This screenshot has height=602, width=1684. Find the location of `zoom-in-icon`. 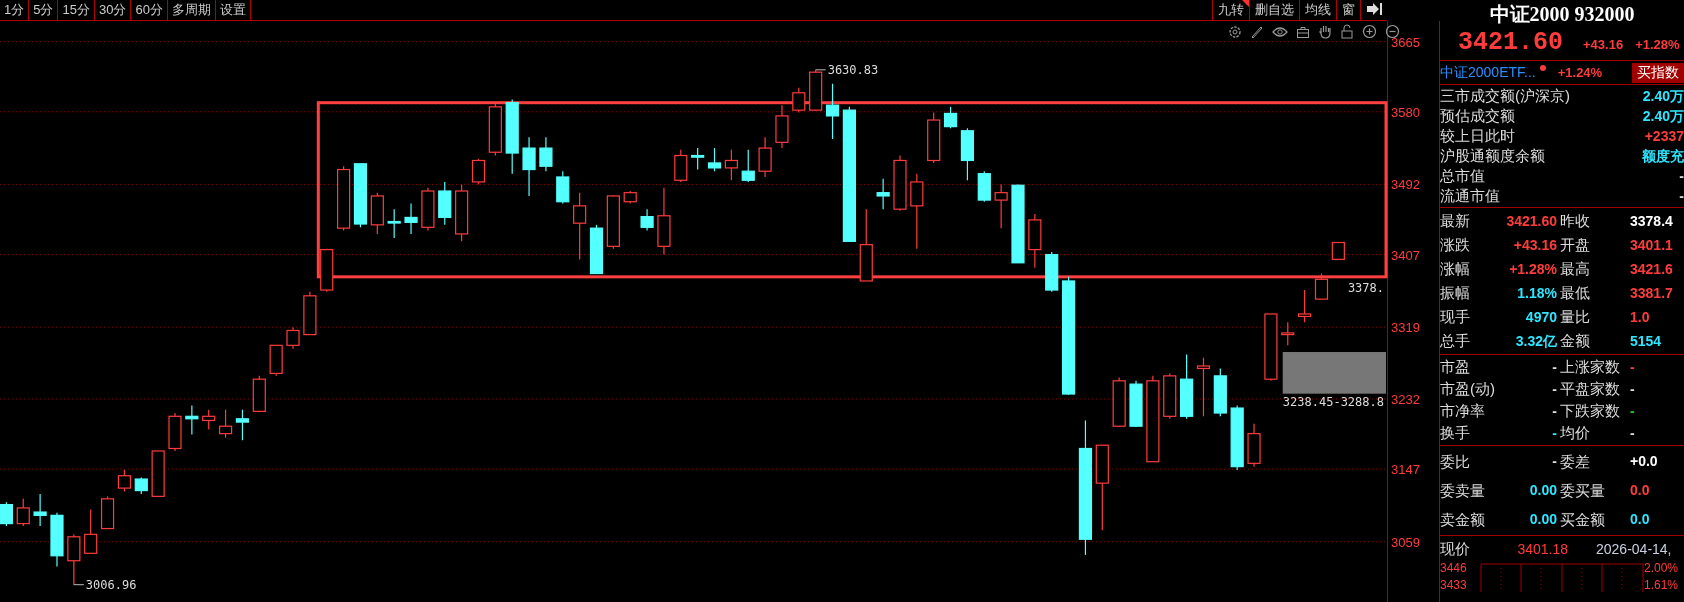

zoom-in-icon is located at coordinates (1369, 31).